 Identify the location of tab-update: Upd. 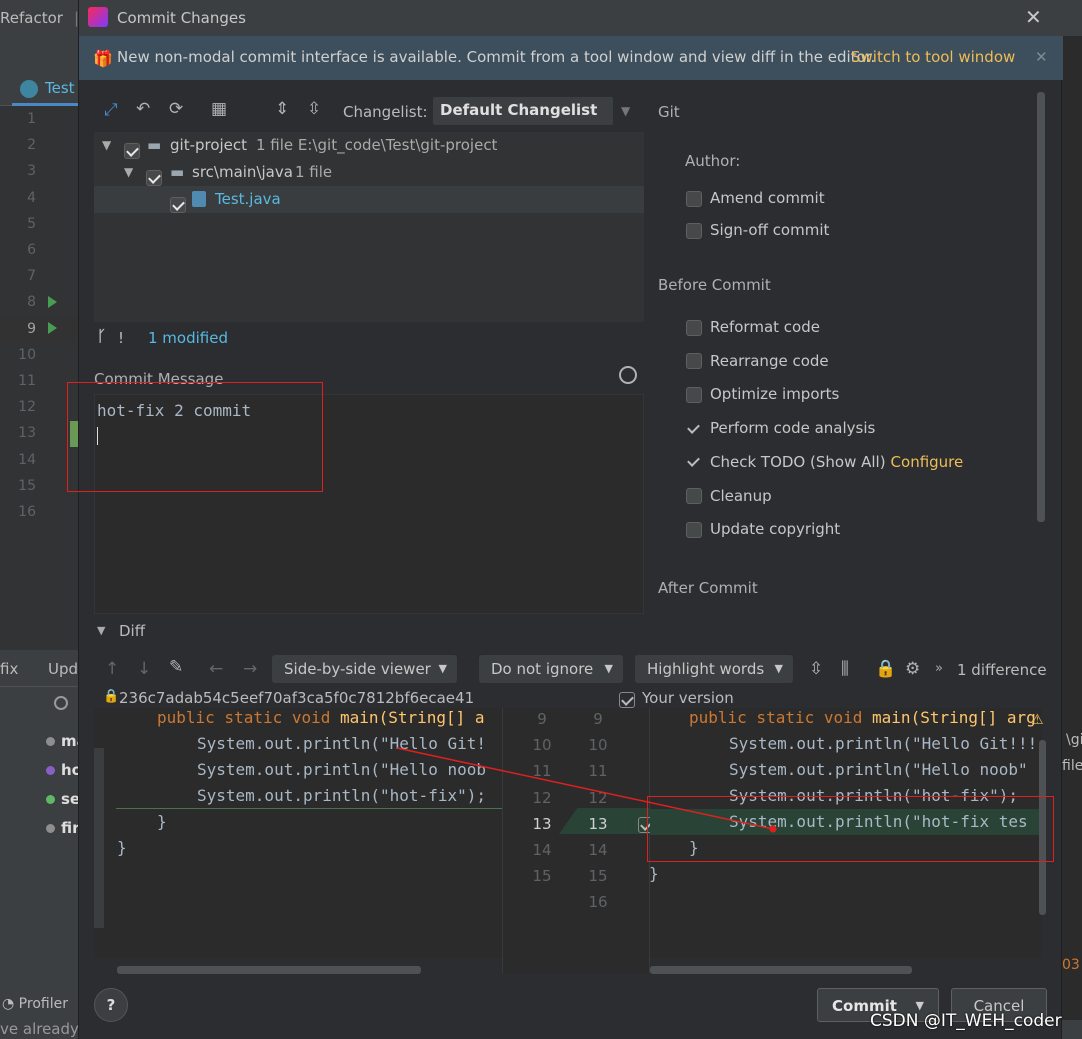
(63, 669).